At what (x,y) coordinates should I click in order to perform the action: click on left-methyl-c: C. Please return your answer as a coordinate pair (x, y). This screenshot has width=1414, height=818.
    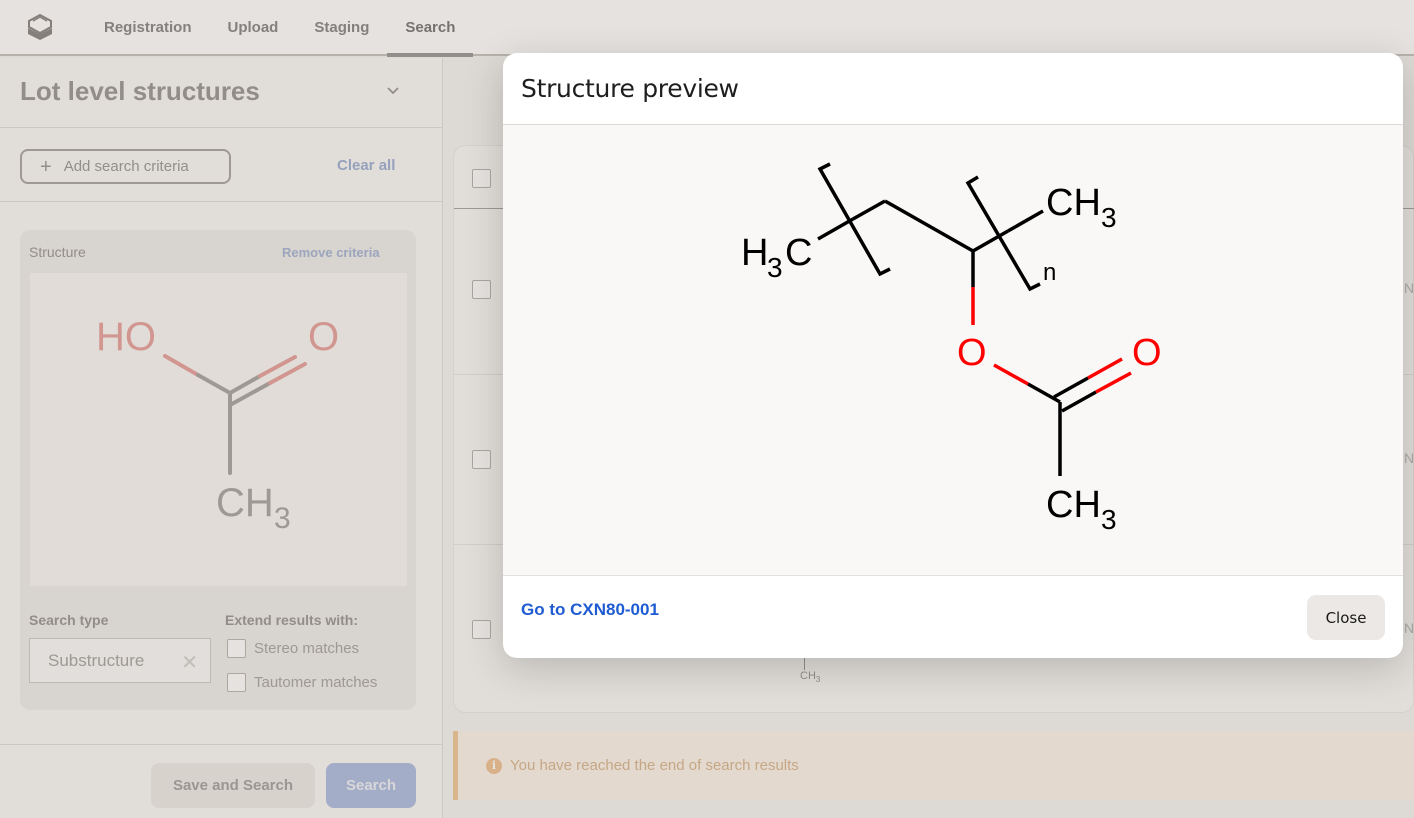
    Looking at the image, I should click on (798, 253).